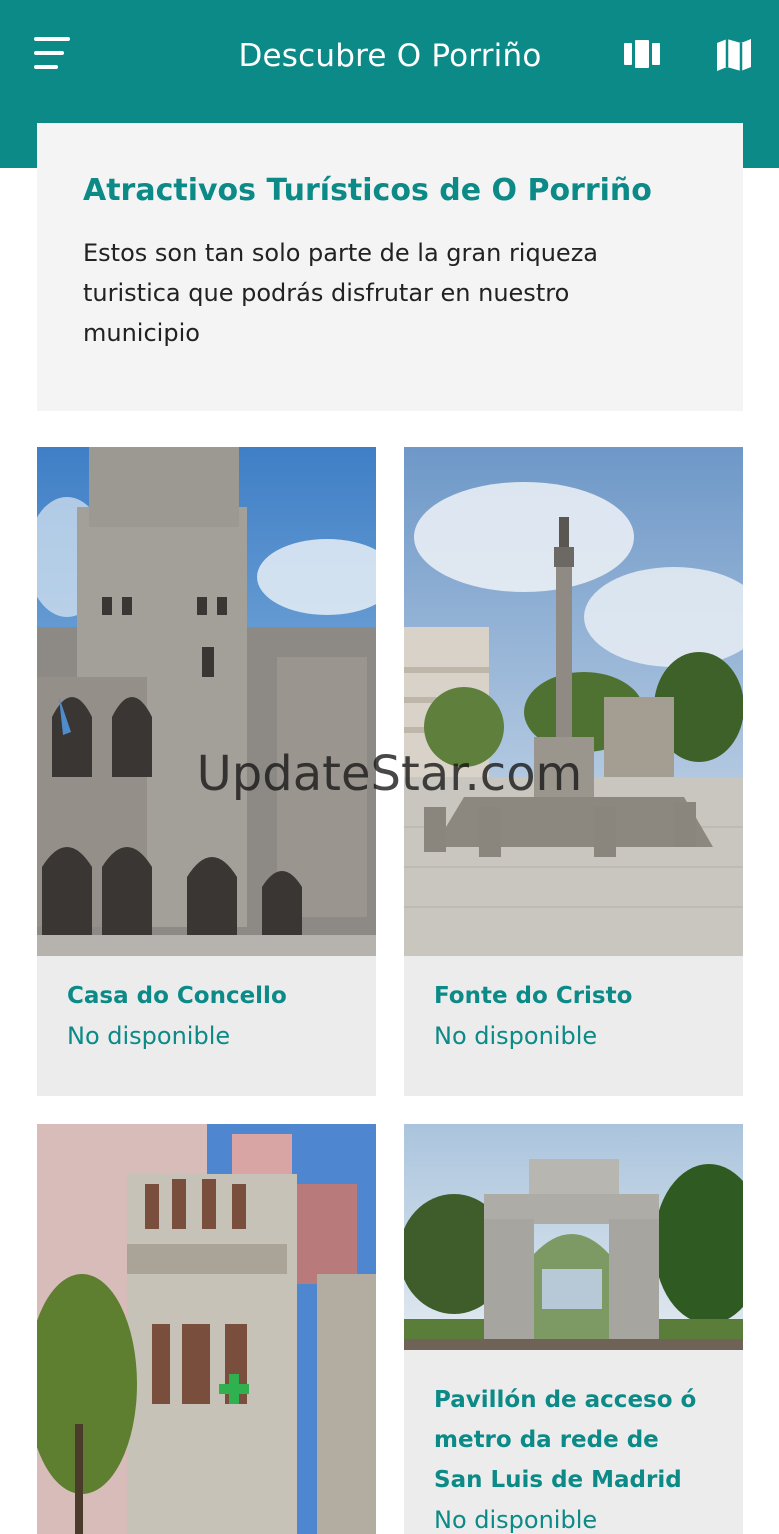 The width and height of the screenshot is (779, 1534). Describe the element at coordinates (52, 54) in the screenshot. I see `hamburger-menu-icon` at that location.